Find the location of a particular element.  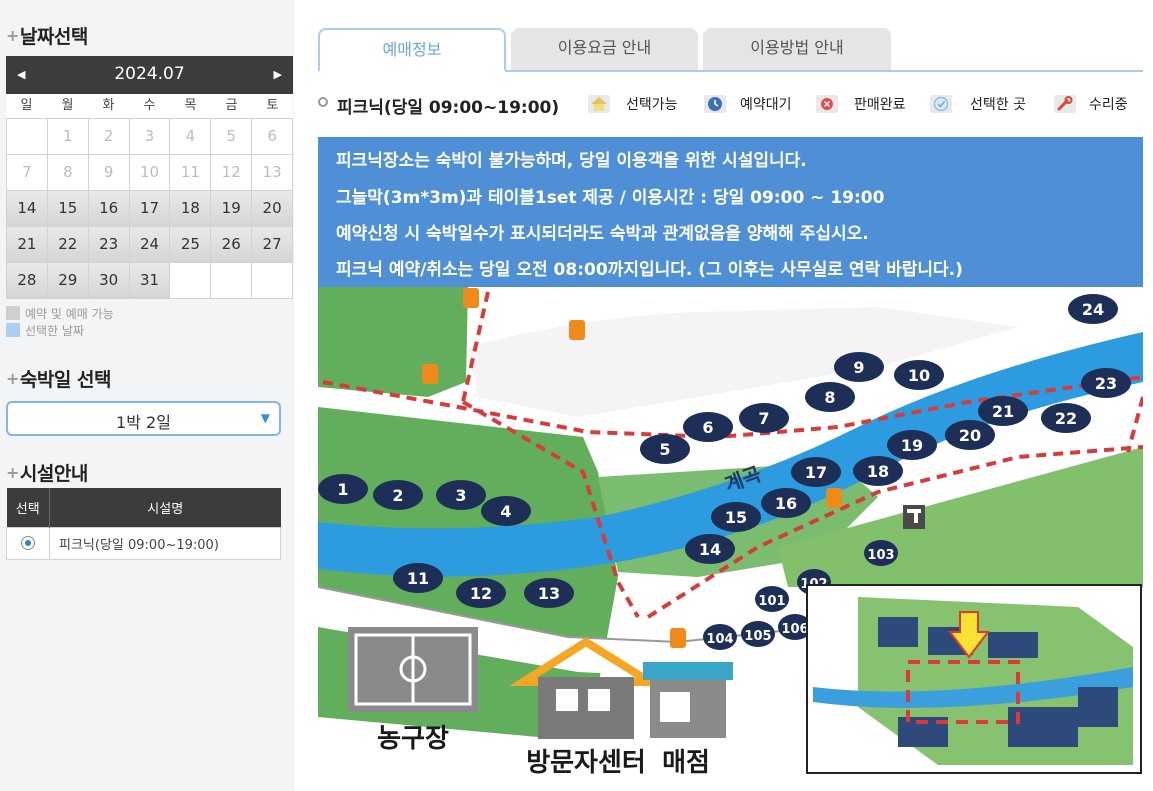

calendar-day-24: 24 is located at coordinates (150, 245).